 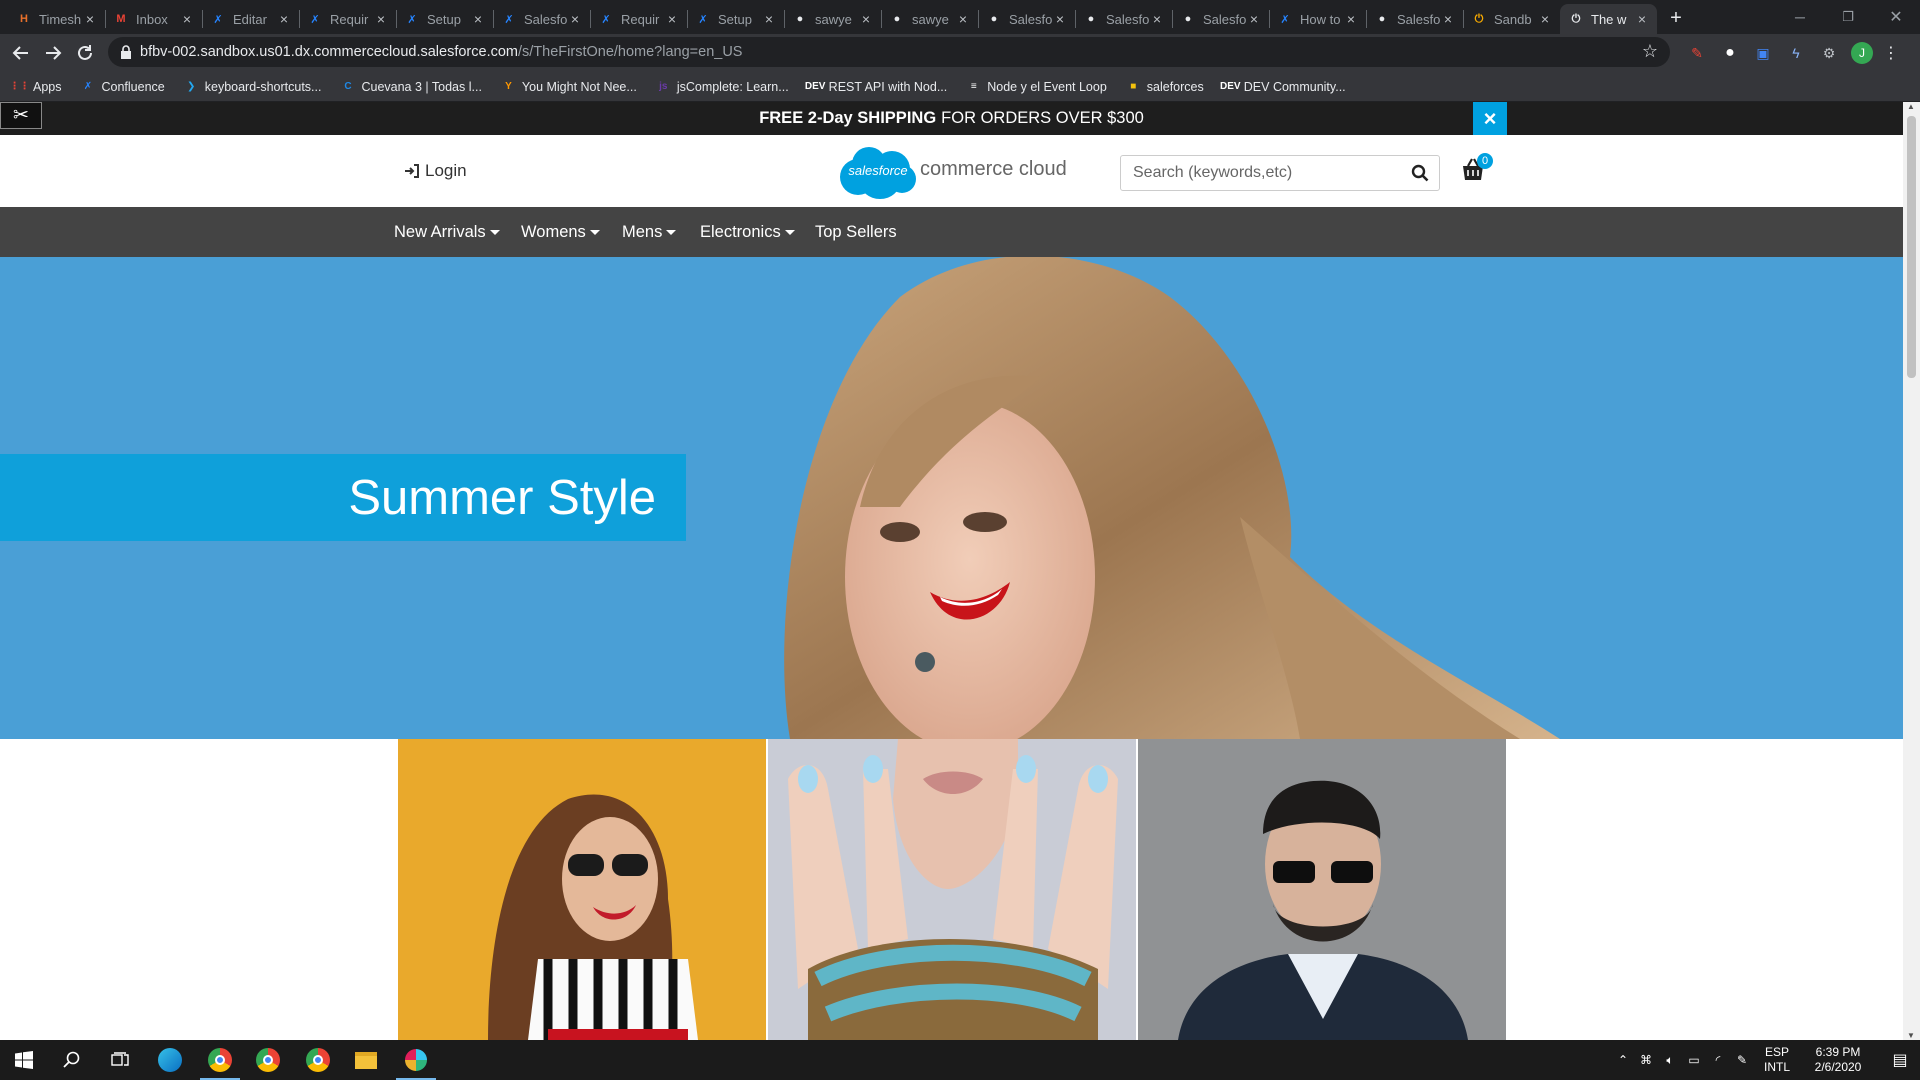 I want to click on new-tab-button: +, so click(x=1676, y=18).